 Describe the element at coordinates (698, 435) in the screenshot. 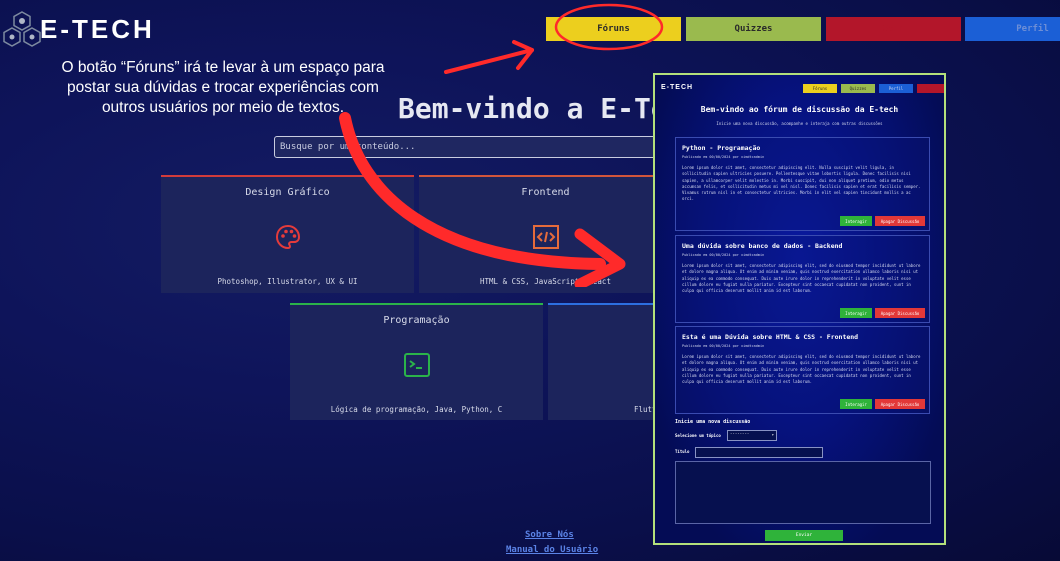

I see `topic-label: Selecione um tópico` at that location.